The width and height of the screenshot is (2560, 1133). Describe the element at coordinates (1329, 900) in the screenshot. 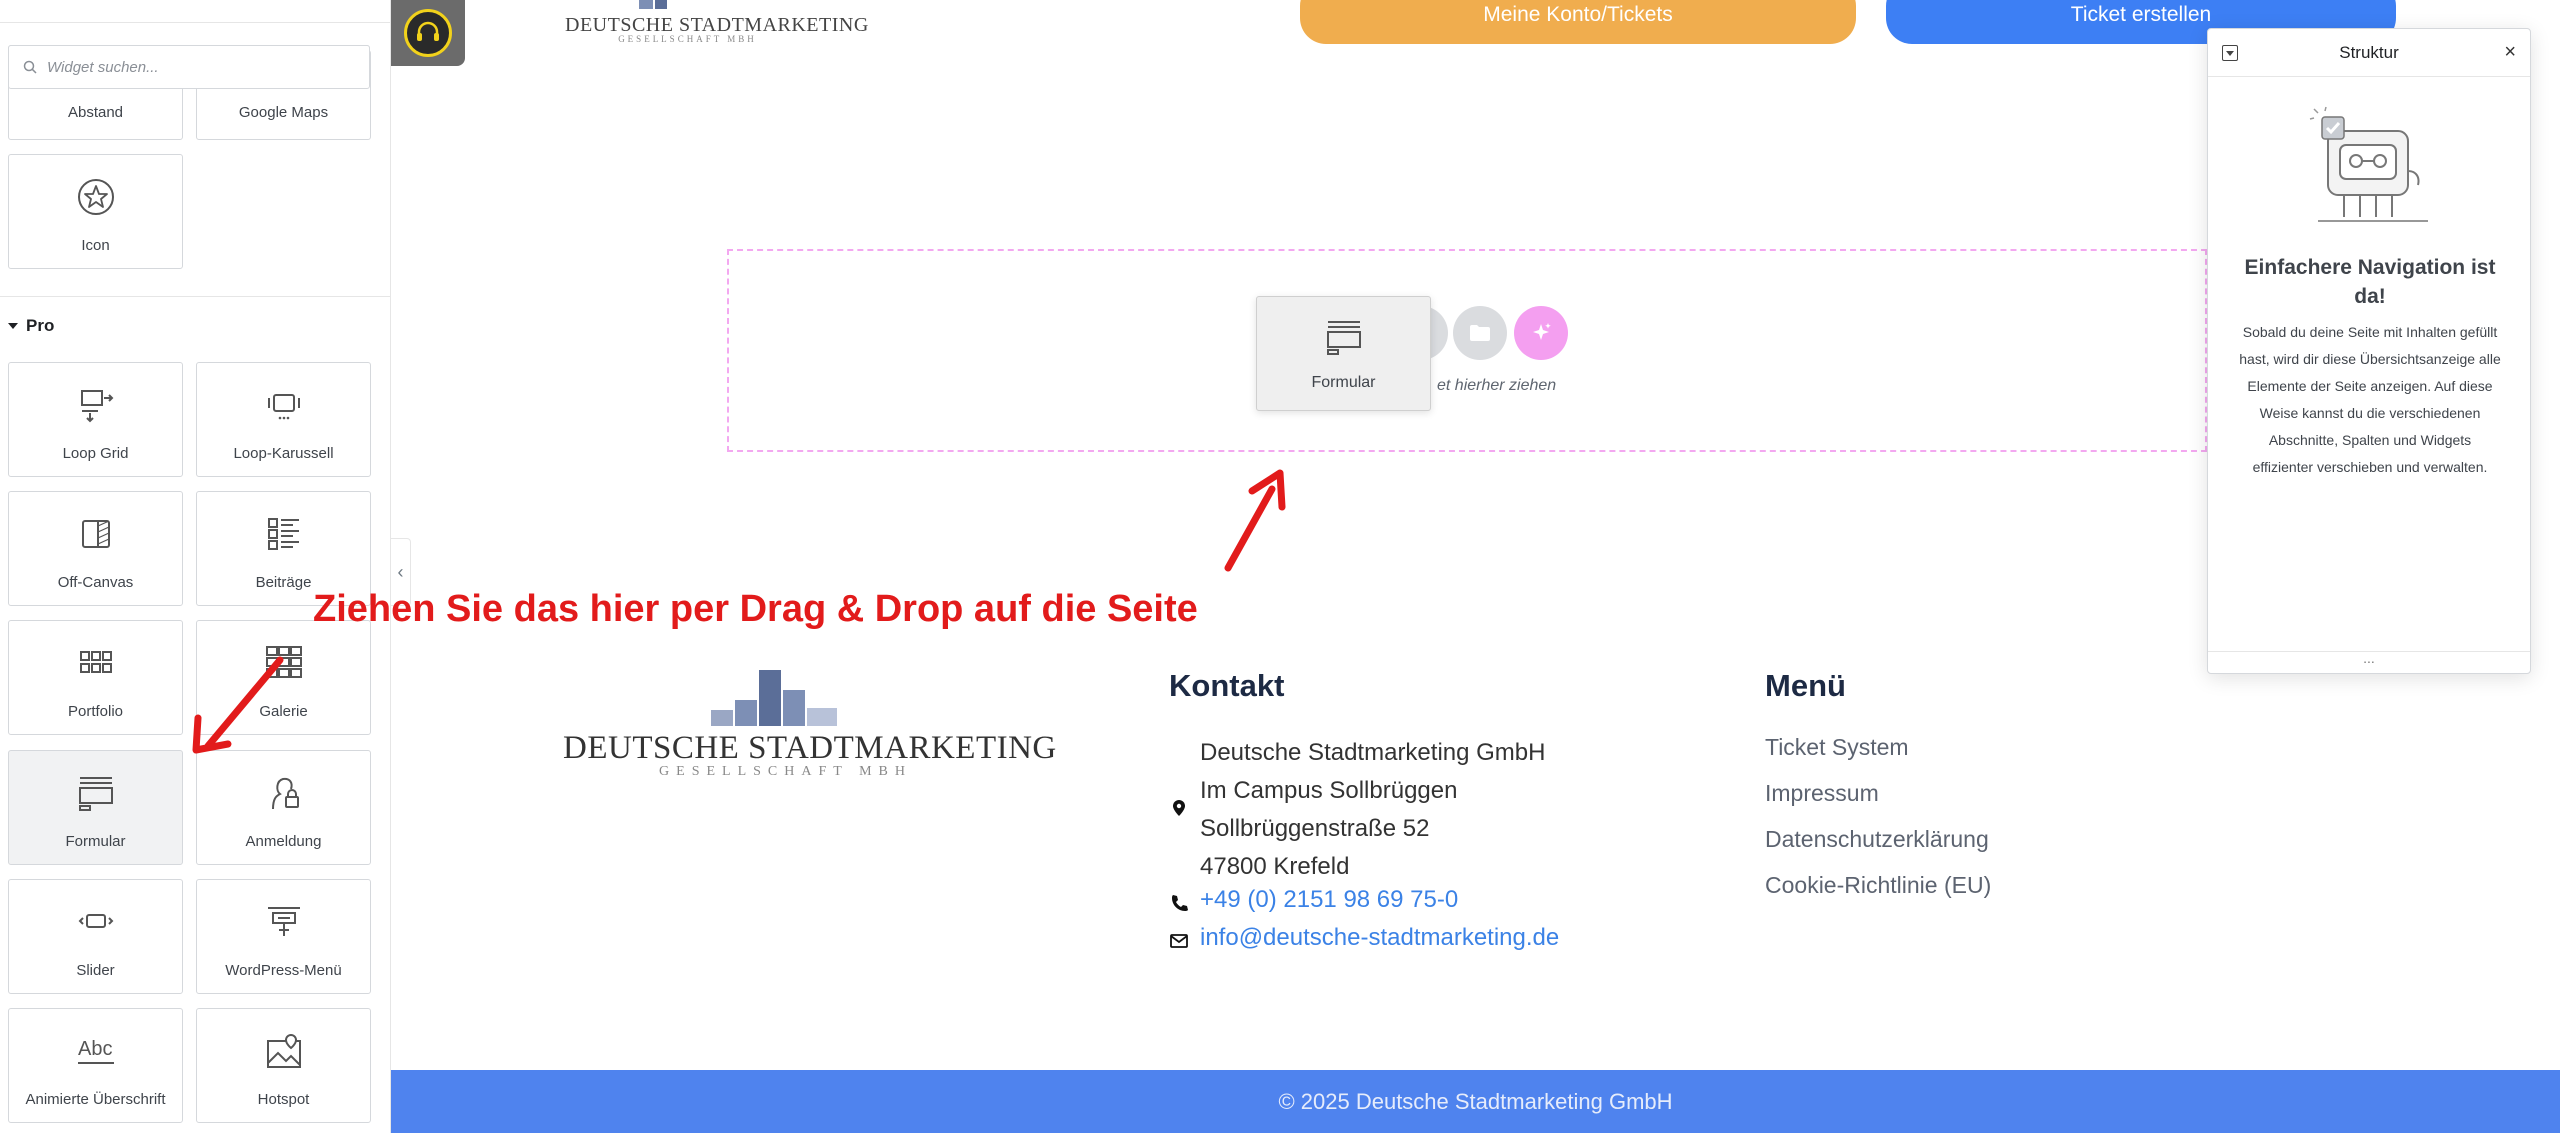

I see `phone-link: +49 (0) 2151 98 69 75-0` at that location.